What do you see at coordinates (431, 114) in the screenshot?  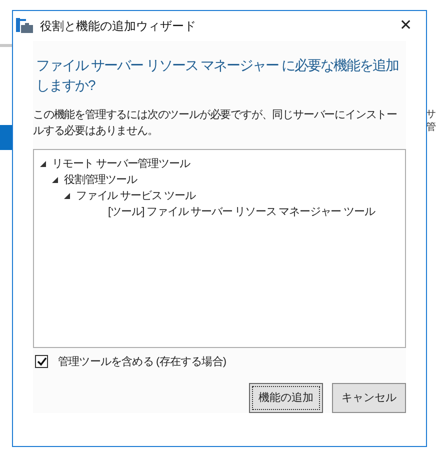 I see `background-text: サ` at bounding box center [431, 114].